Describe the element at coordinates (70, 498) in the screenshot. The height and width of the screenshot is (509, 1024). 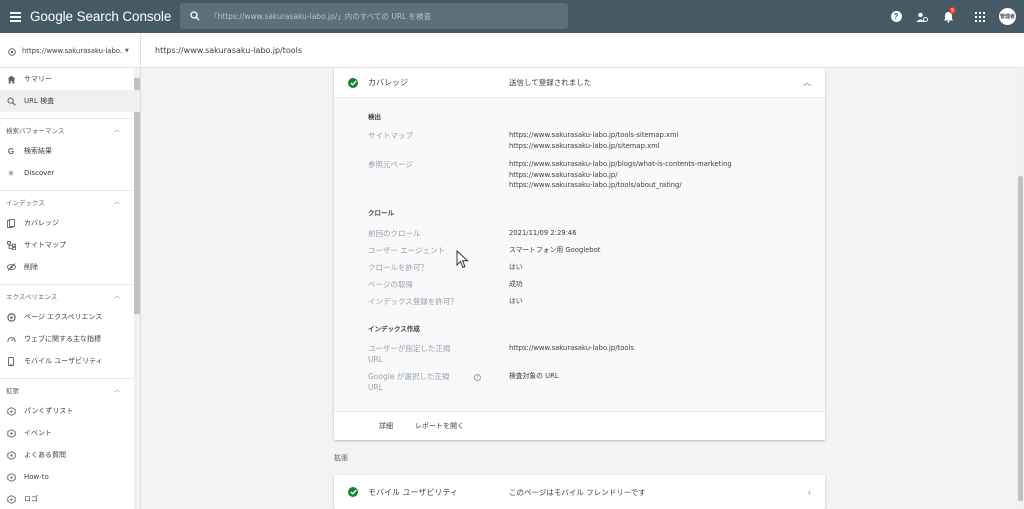
I see `sidebar-item-logo: ロゴ` at that location.